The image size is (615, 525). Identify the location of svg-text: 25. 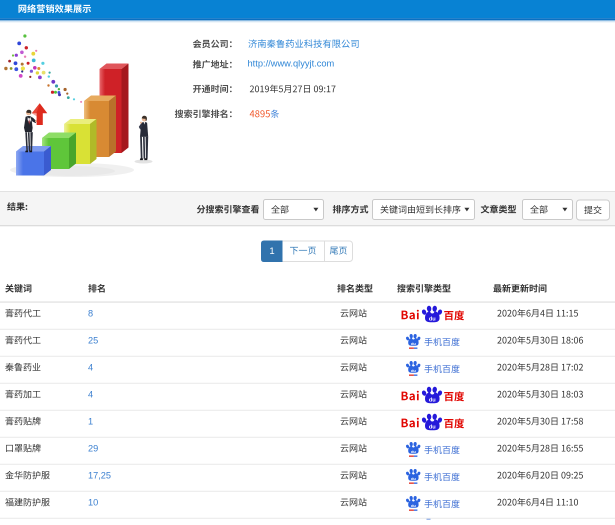
(93, 341).